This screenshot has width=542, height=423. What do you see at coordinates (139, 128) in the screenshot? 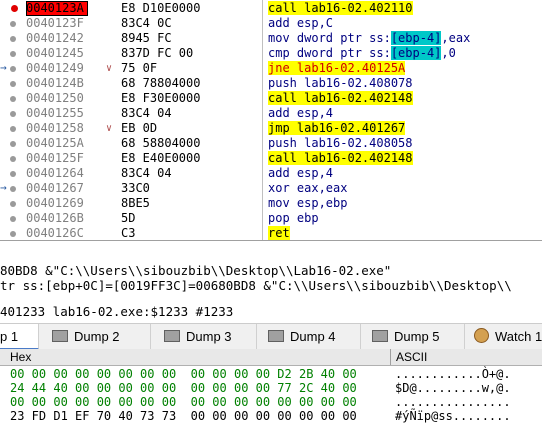
I see `opcode-bytes: EB 0D` at bounding box center [139, 128].